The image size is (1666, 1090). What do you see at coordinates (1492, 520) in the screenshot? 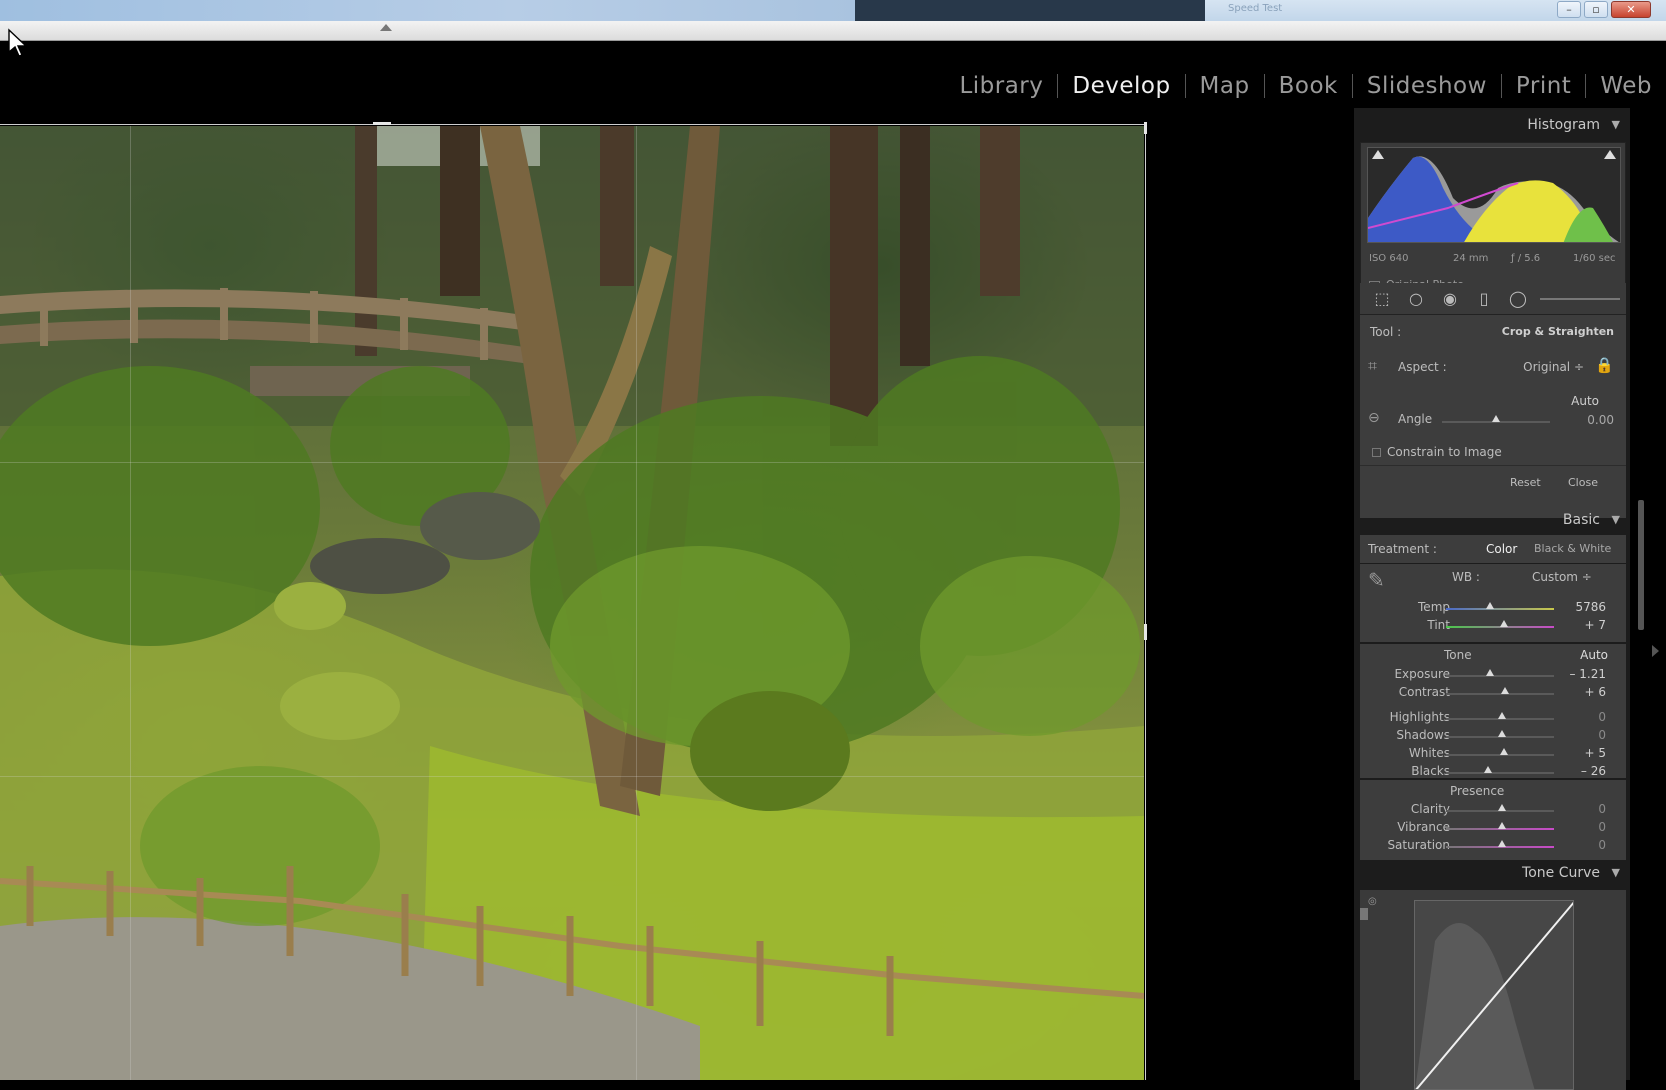
I see `basic-header: Basic ▼` at bounding box center [1492, 520].